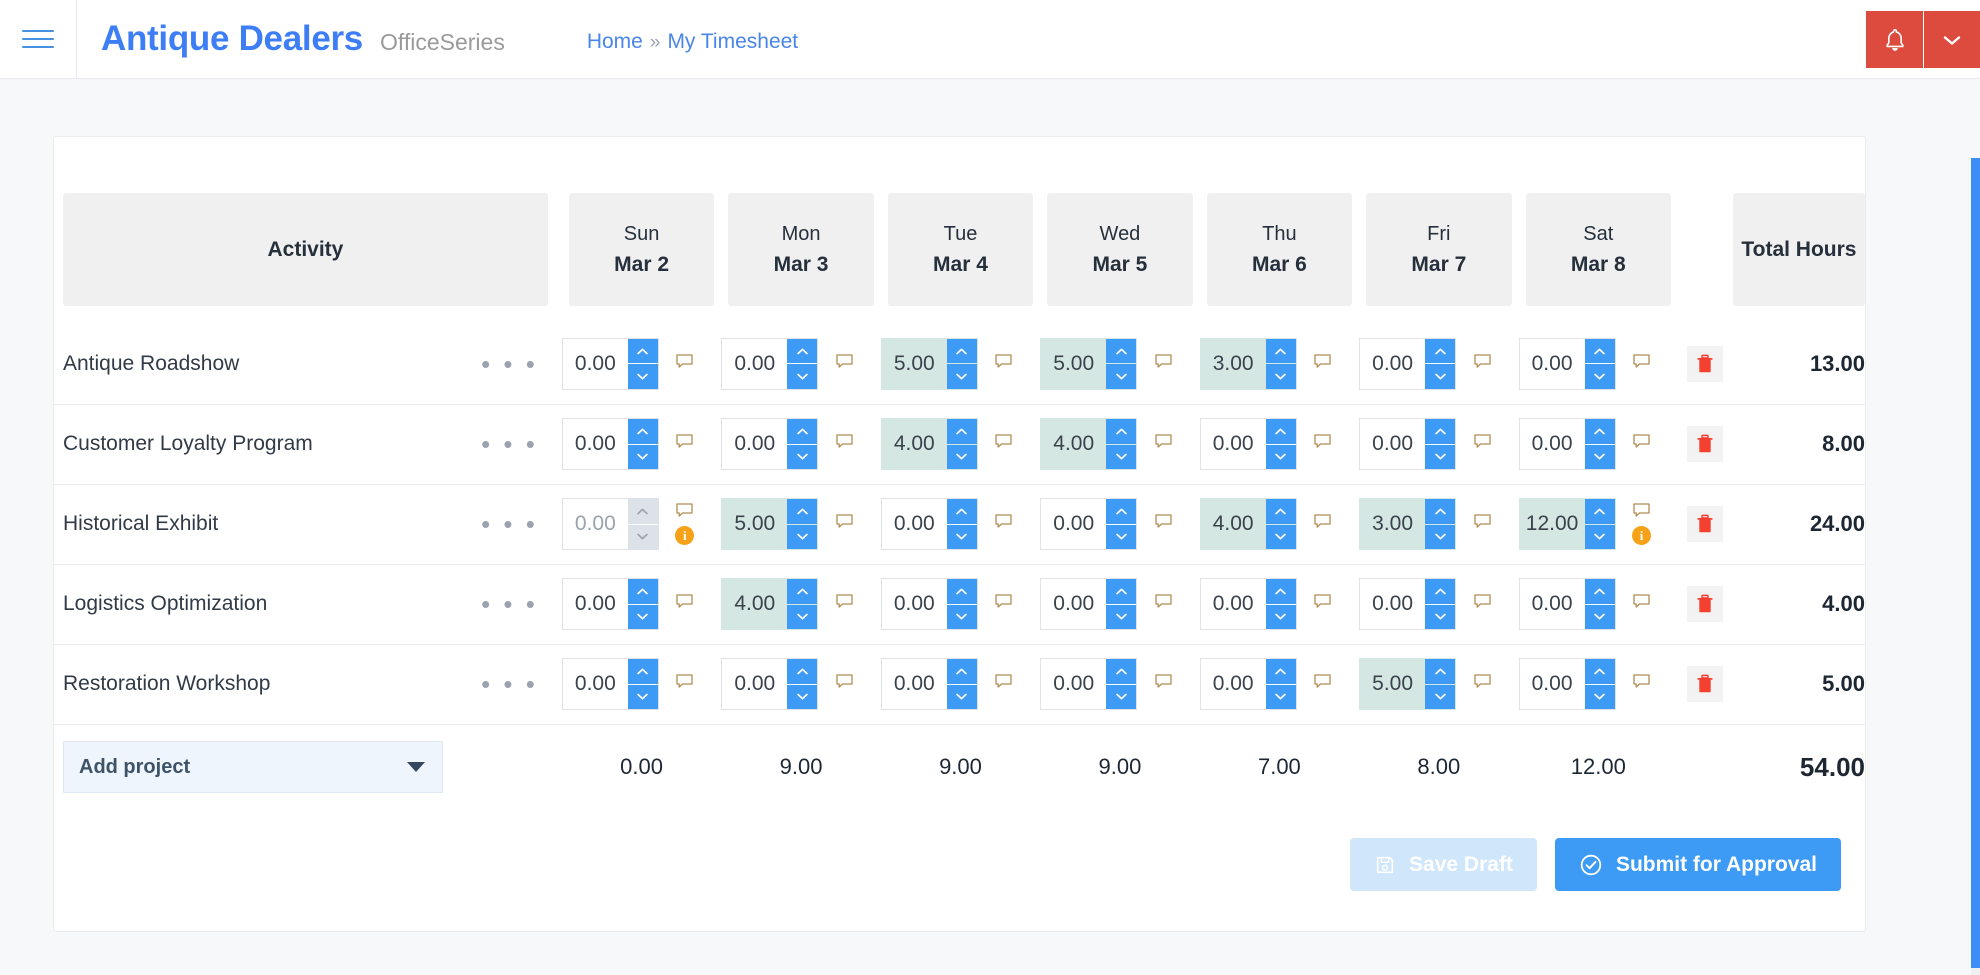 Image resolution: width=1980 pixels, height=975 pixels. Describe the element at coordinates (1697, 864) in the screenshot. I see `submit-for-approval-button: Submit for Approval` at that location.